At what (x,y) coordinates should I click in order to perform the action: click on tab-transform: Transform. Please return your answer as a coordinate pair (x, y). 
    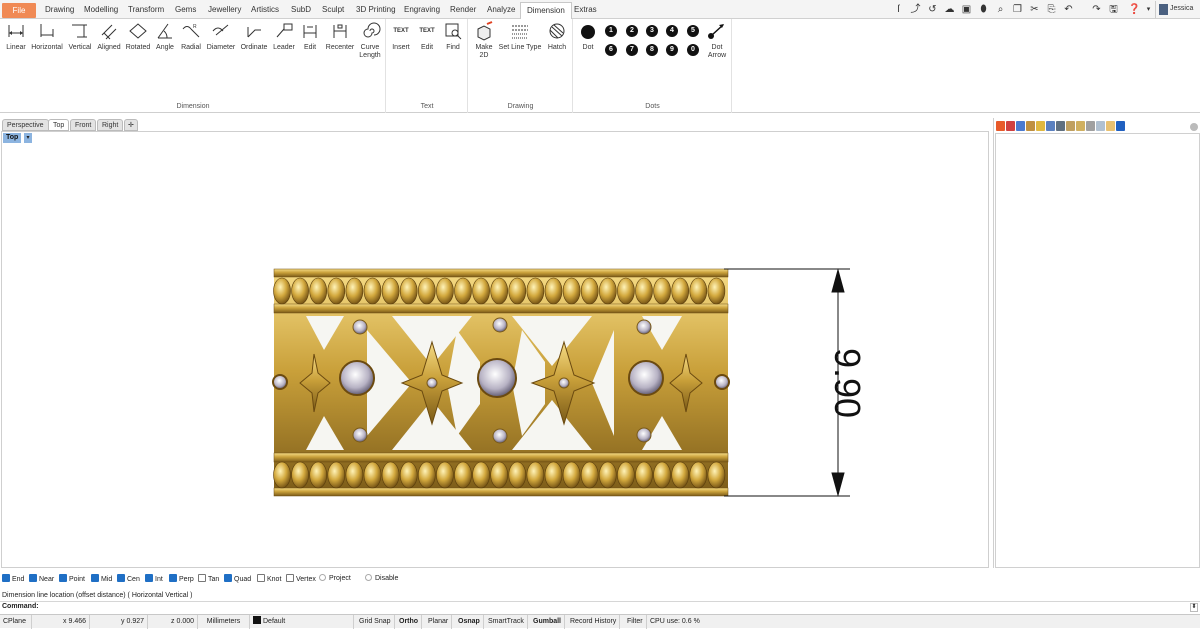
    Looking at the image, I should click on (146, 10).